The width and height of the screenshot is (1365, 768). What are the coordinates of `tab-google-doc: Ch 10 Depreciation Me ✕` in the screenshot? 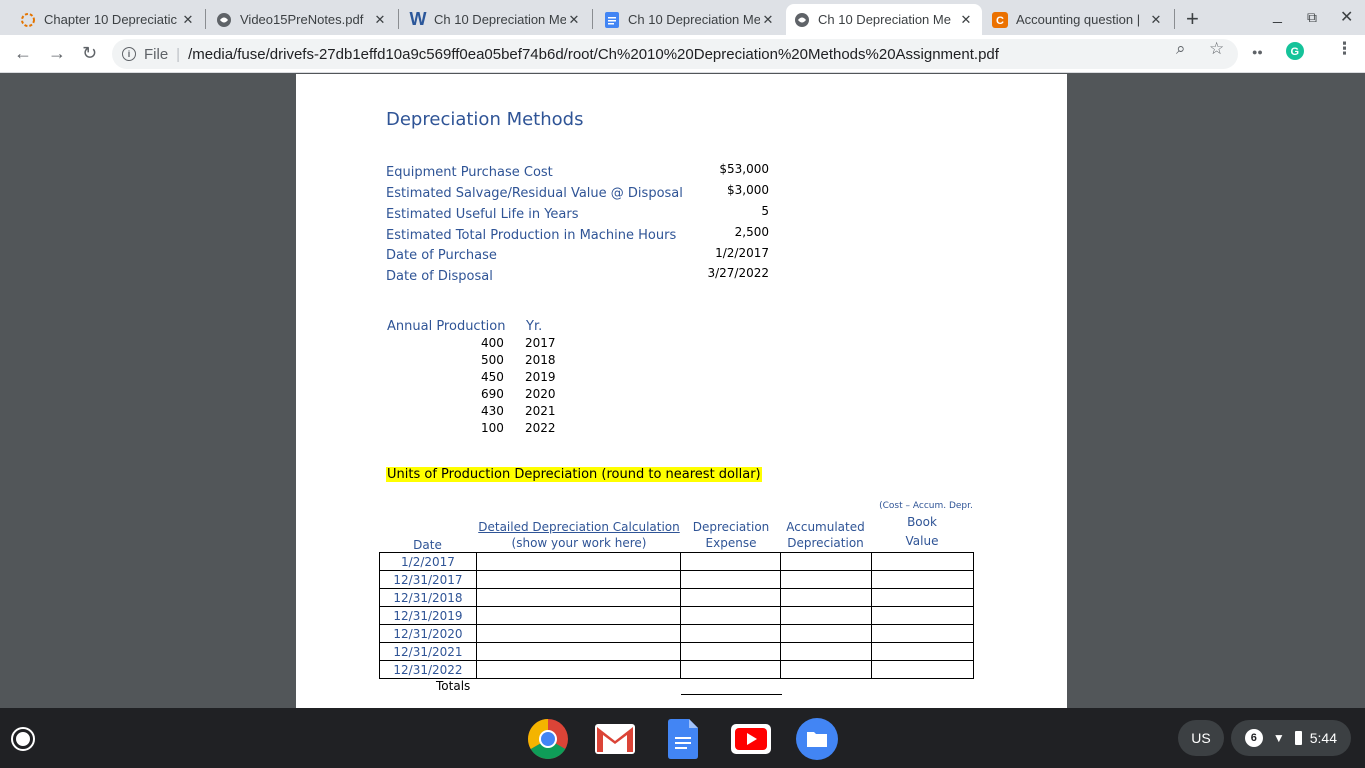 It's located at (690, 19).